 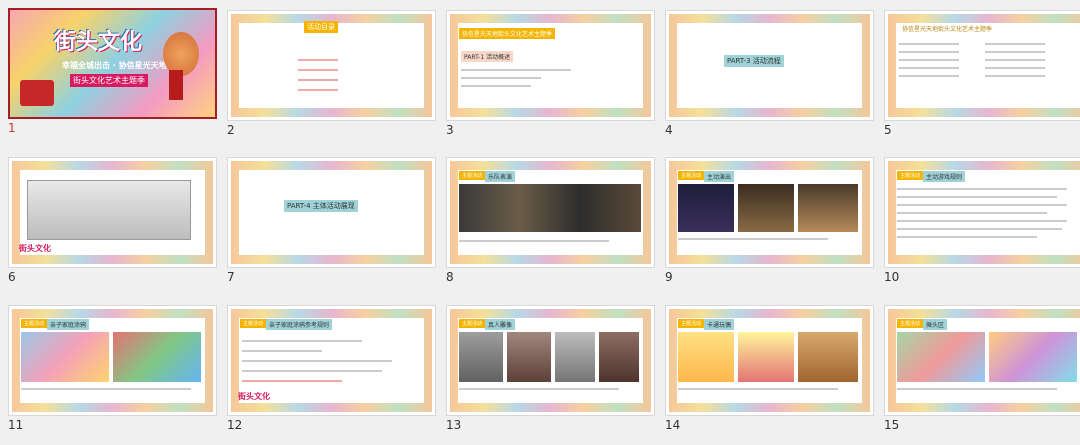 What do you see at coordinates (299, 324) in the screenshot?
I see `slide-heading: 亲子家庭涂鸦参考规则` at bounding box center [299, 324].